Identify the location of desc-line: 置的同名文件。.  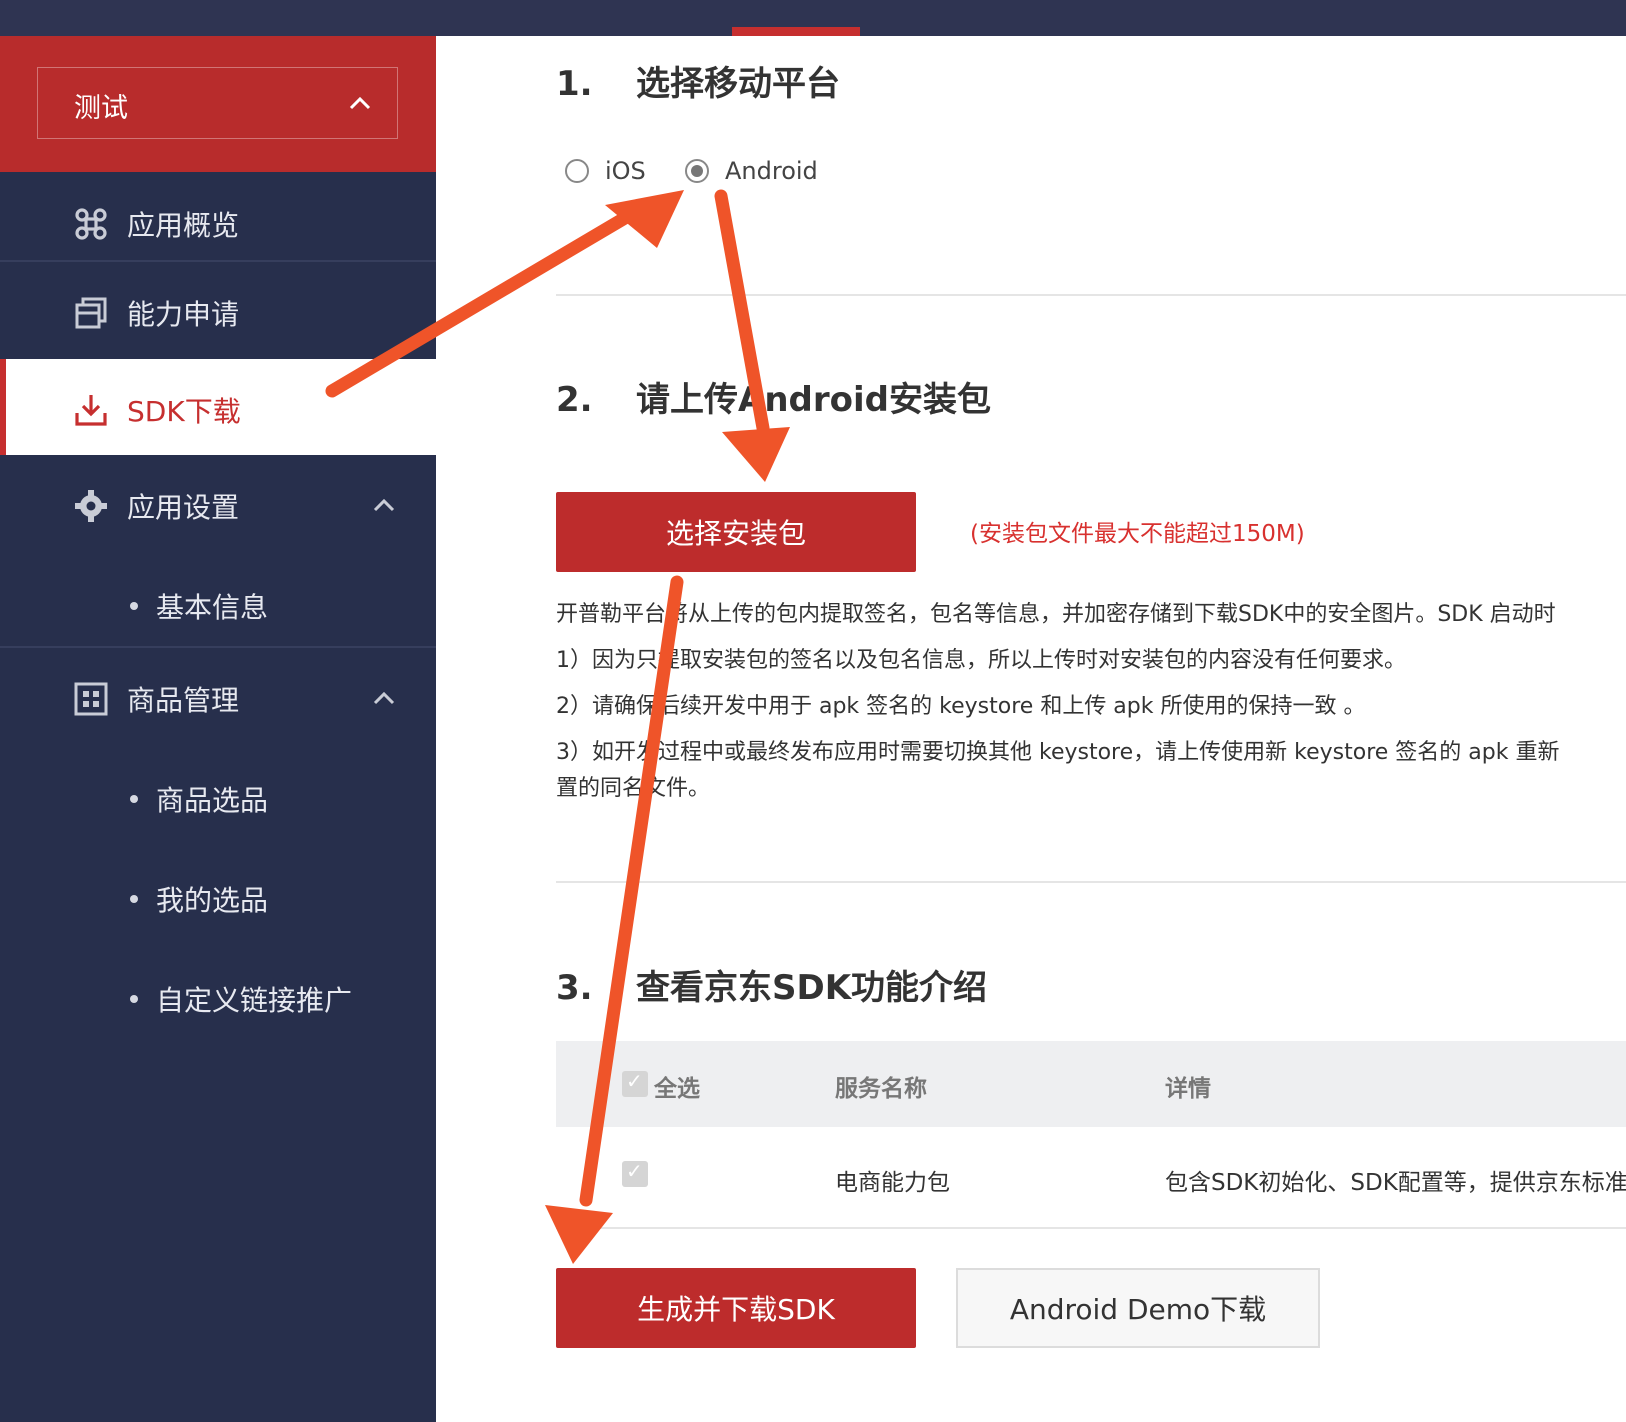
(633, 788).